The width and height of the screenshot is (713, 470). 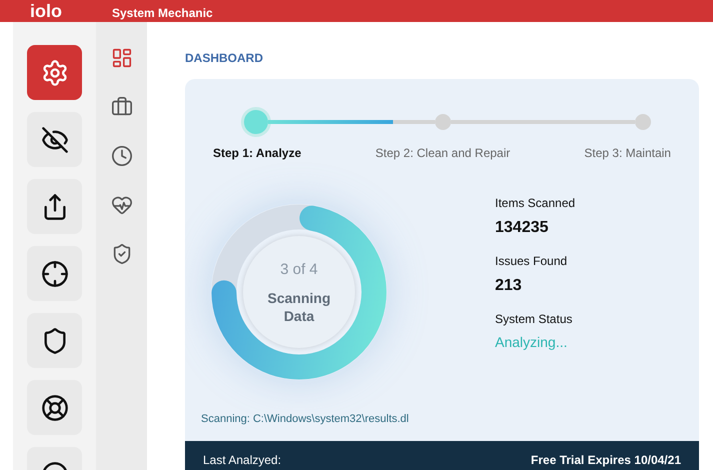 What do you see at coordinates (522, 228) in the screenshot?
I see `stat-value: 134235` at bounding box center [522, 228].